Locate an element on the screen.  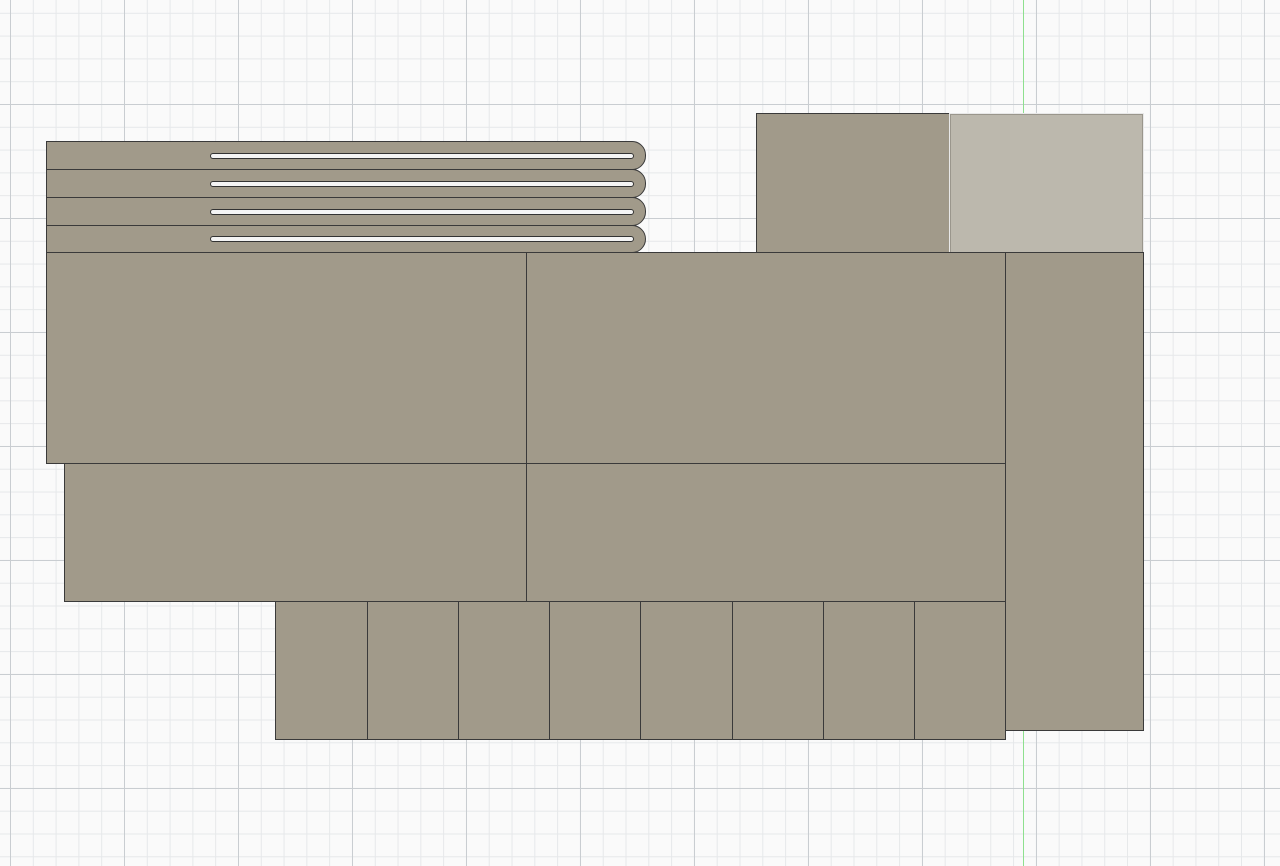
upper-left-face is located at coordinates (286, 358).